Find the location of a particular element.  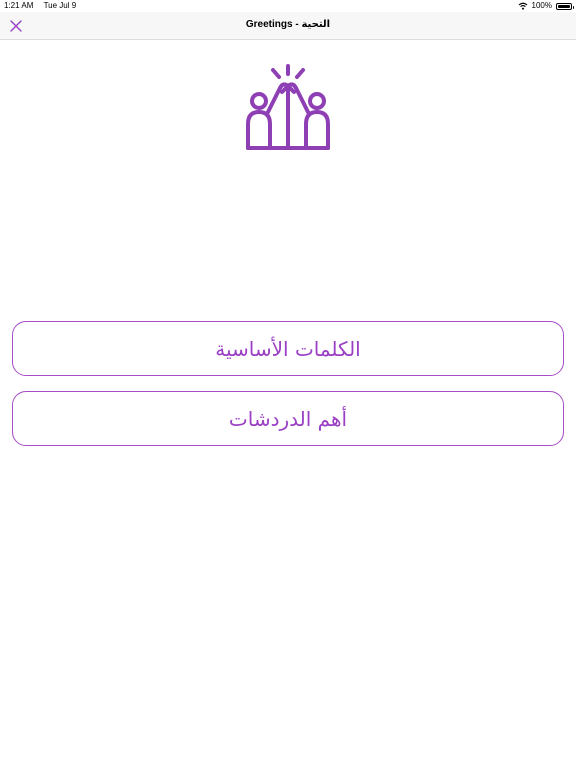

status-date: Tue Jul 9 is located at coordinates (60, 5).